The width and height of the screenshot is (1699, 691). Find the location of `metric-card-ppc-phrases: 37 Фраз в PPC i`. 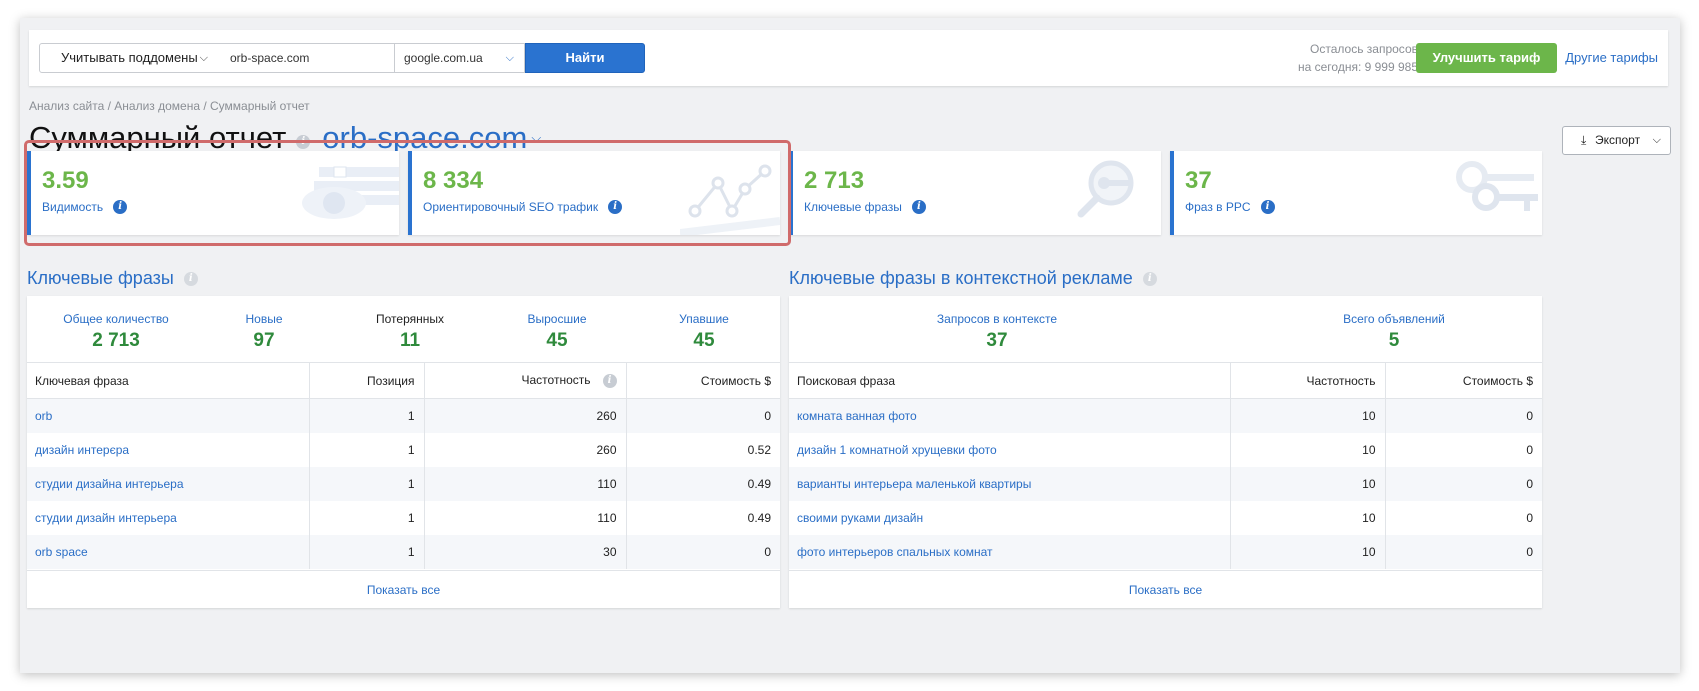

metric-card-ppc-phrases: 37 Фраз в PPC i is located at coordinates (1356, 193).